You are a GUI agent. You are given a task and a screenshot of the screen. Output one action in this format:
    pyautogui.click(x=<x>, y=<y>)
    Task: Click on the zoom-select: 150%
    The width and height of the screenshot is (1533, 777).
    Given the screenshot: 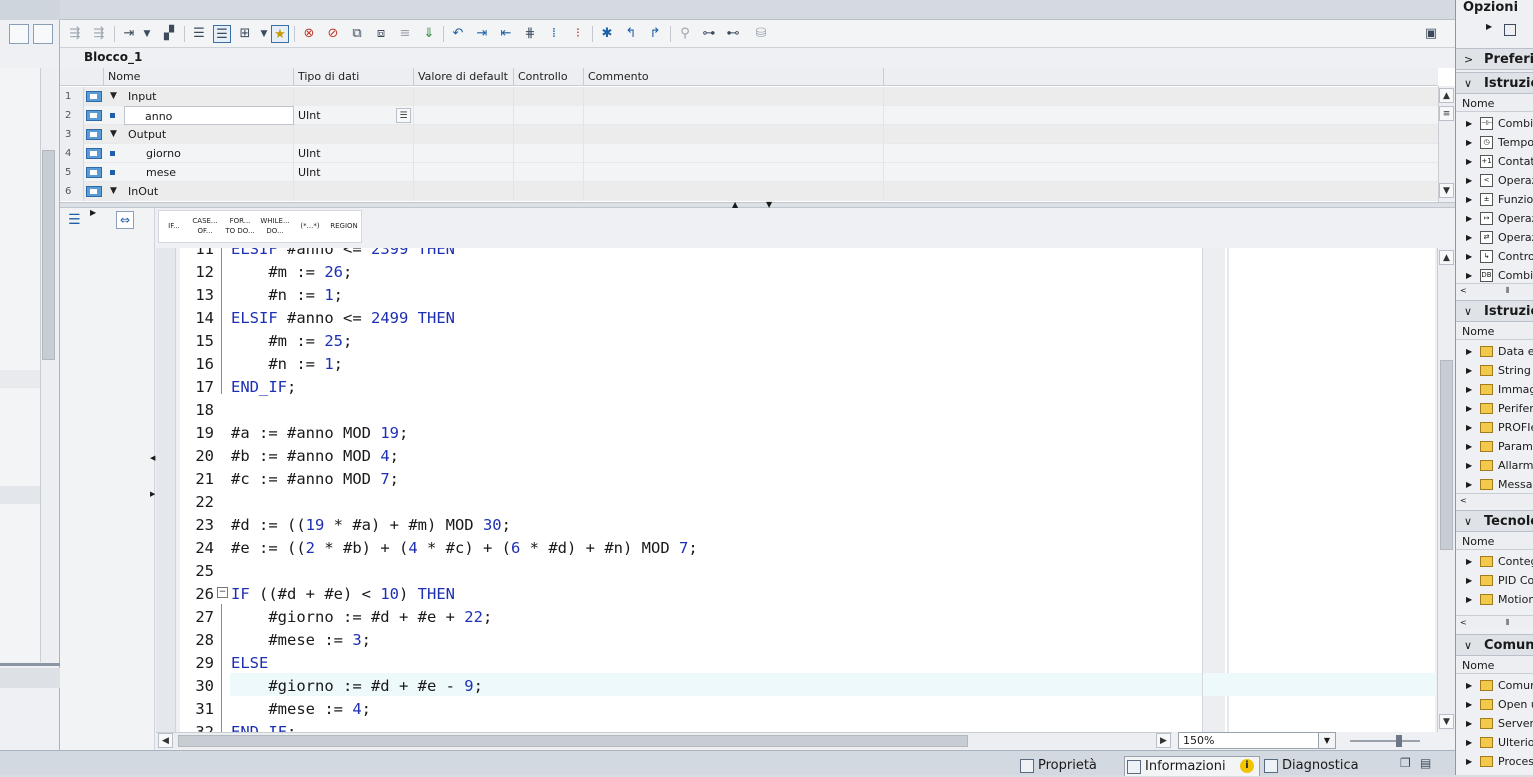 What is the action you would take?
    pyautogui.click(x=1257, y=740)
    